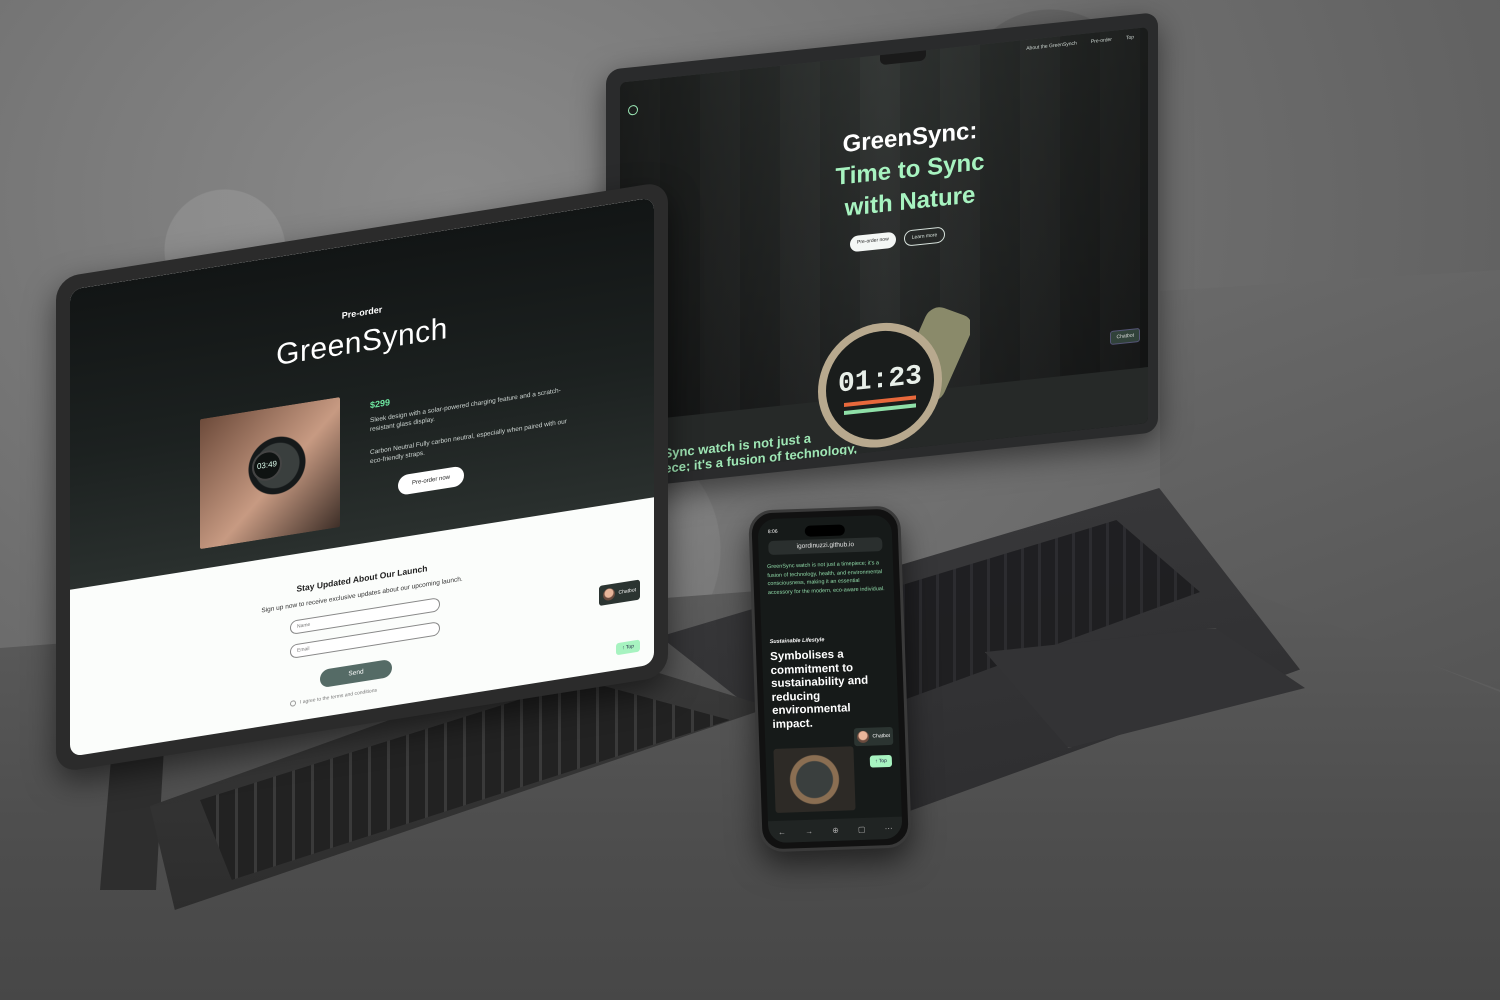 Image resolution: width=1500 pixels, height=1000 pixels. Describe the element at coordinates (338, 696) in the screenshot. I see `terms-label: I agree to the terms and conditions` at that location.